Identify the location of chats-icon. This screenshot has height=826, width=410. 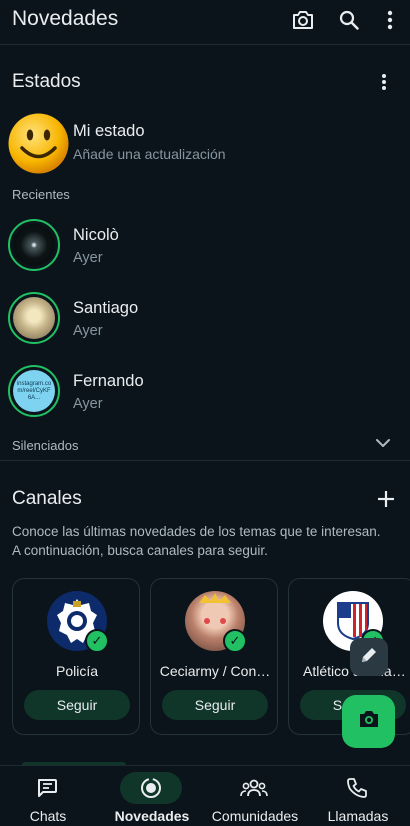
(47, 788).